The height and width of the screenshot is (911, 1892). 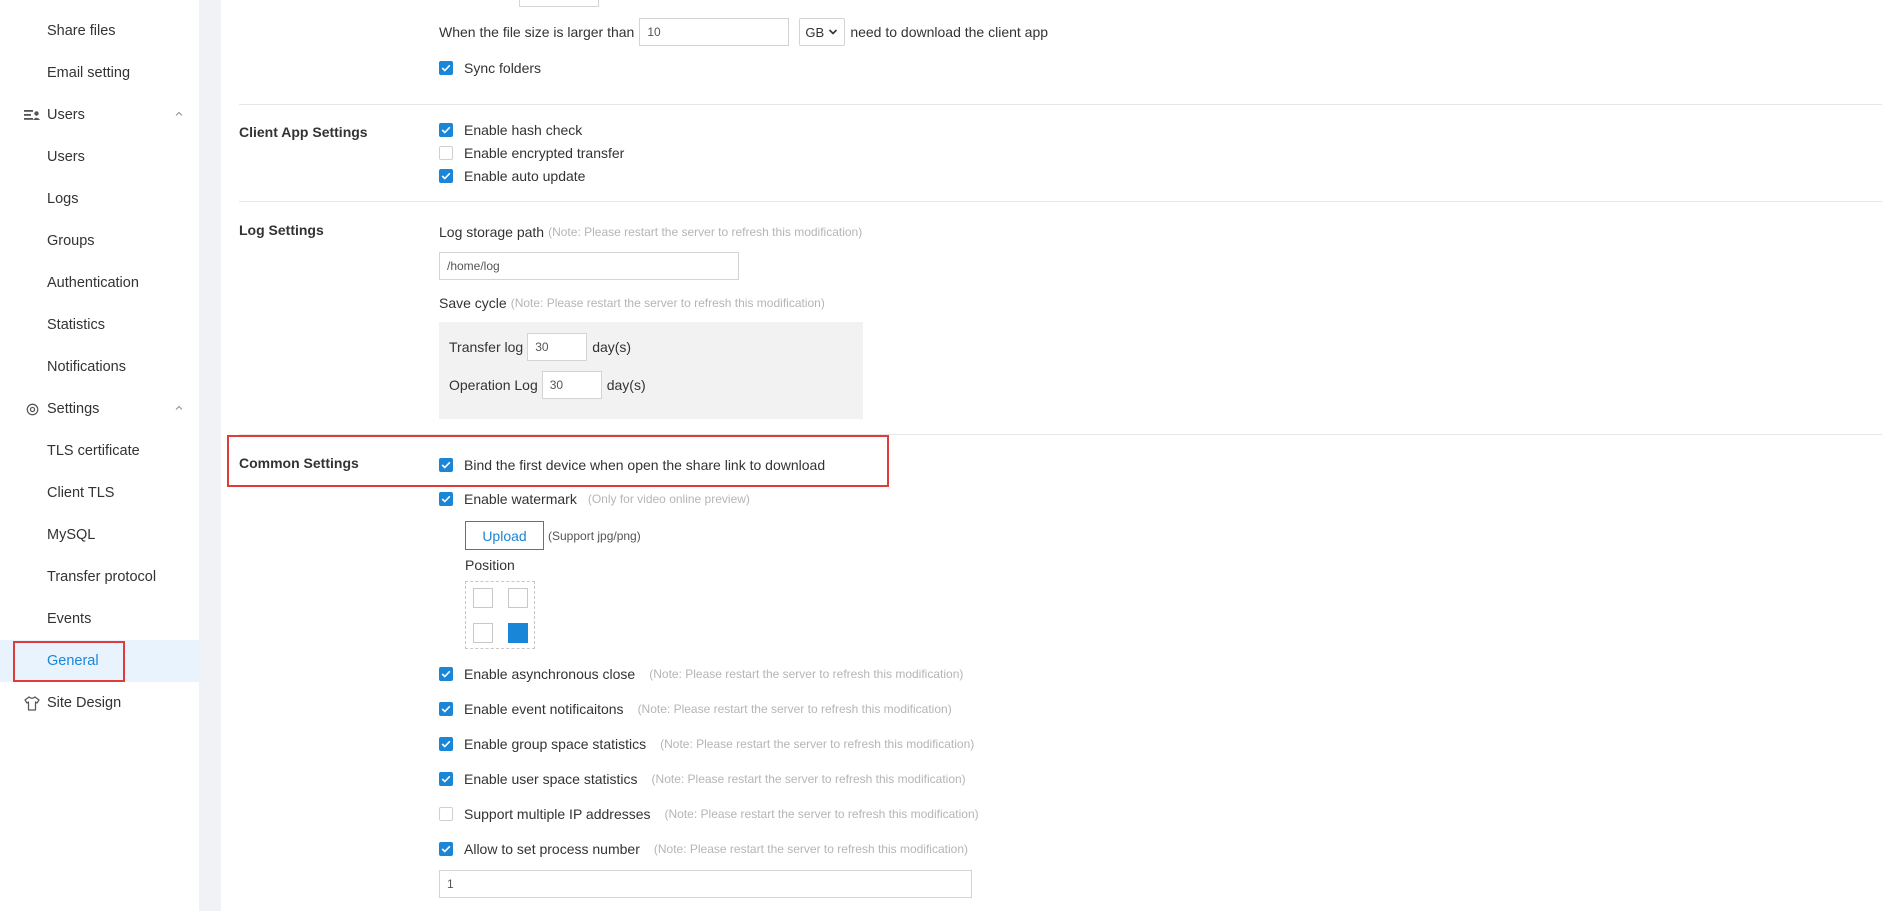 I want to click on sync-folders-checkbox, so click(x=446, y=68).